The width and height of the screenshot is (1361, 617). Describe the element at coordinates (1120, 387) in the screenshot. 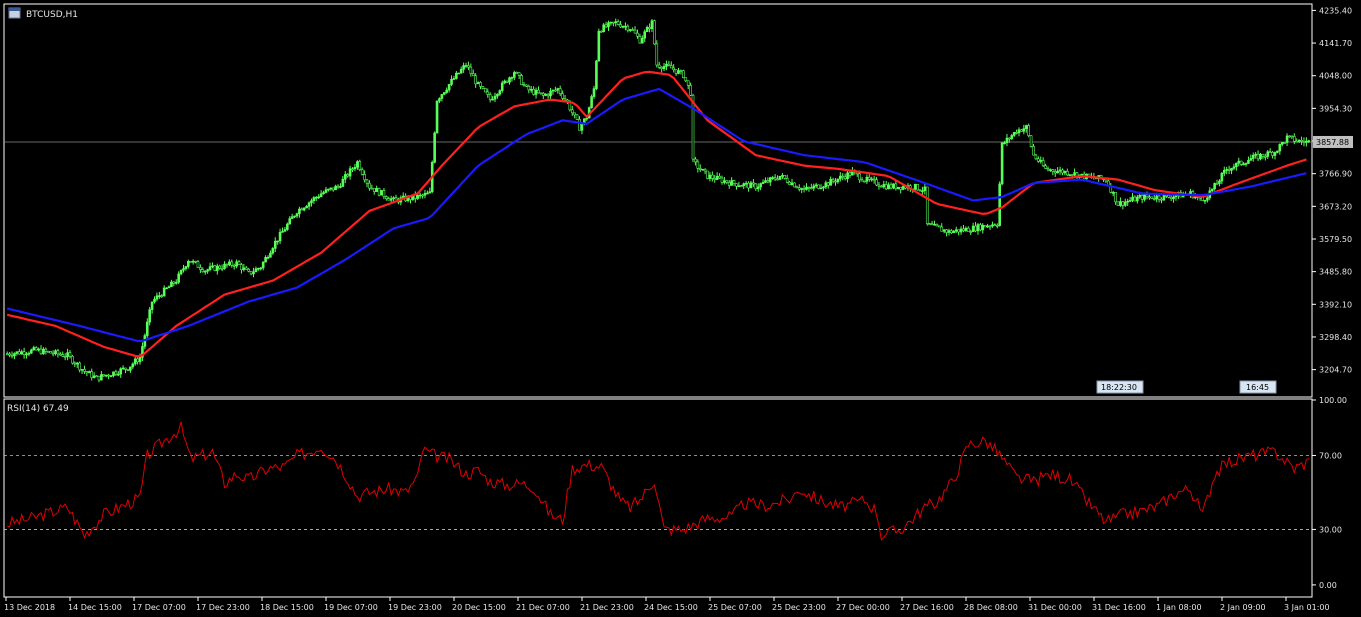

I see `time-marker-1: 18:22:30` at that location.